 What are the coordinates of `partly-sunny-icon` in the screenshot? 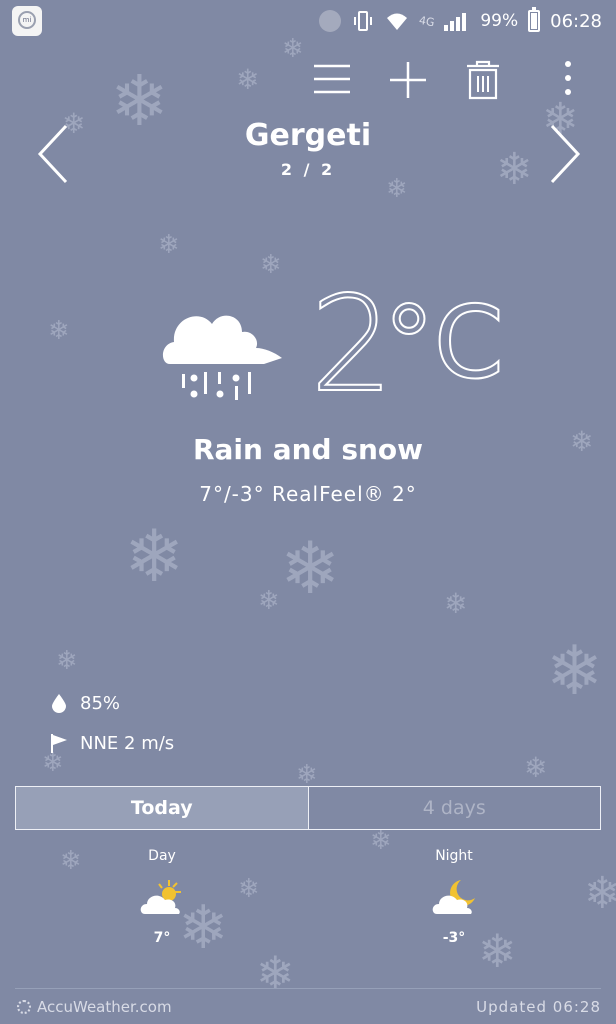 It's located at (160, 897).